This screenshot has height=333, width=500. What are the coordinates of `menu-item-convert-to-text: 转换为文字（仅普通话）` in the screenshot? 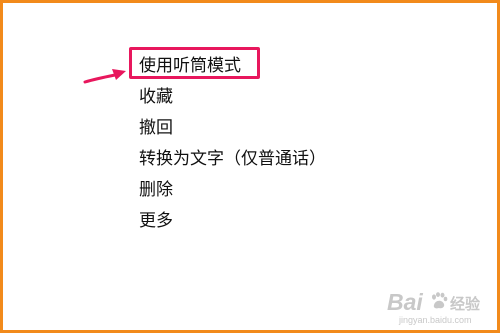 It's located at (232, 159).